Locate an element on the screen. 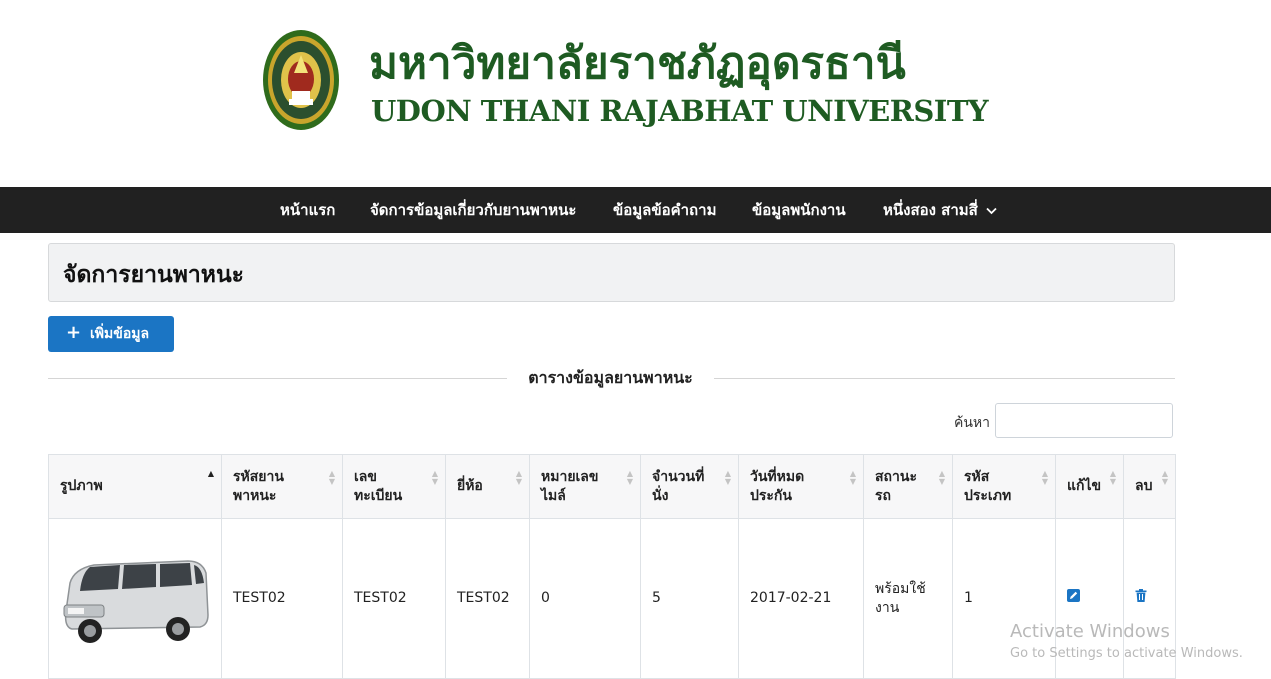  nav-item-label: ข้อมูลข้อคำถาม is located at coordinates (665, 210).